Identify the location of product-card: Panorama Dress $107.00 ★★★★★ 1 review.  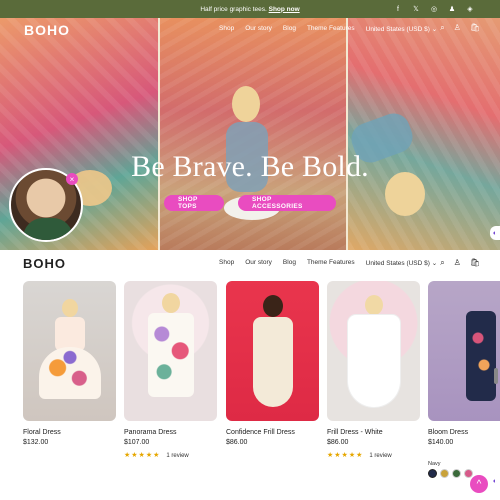
(170, 370).